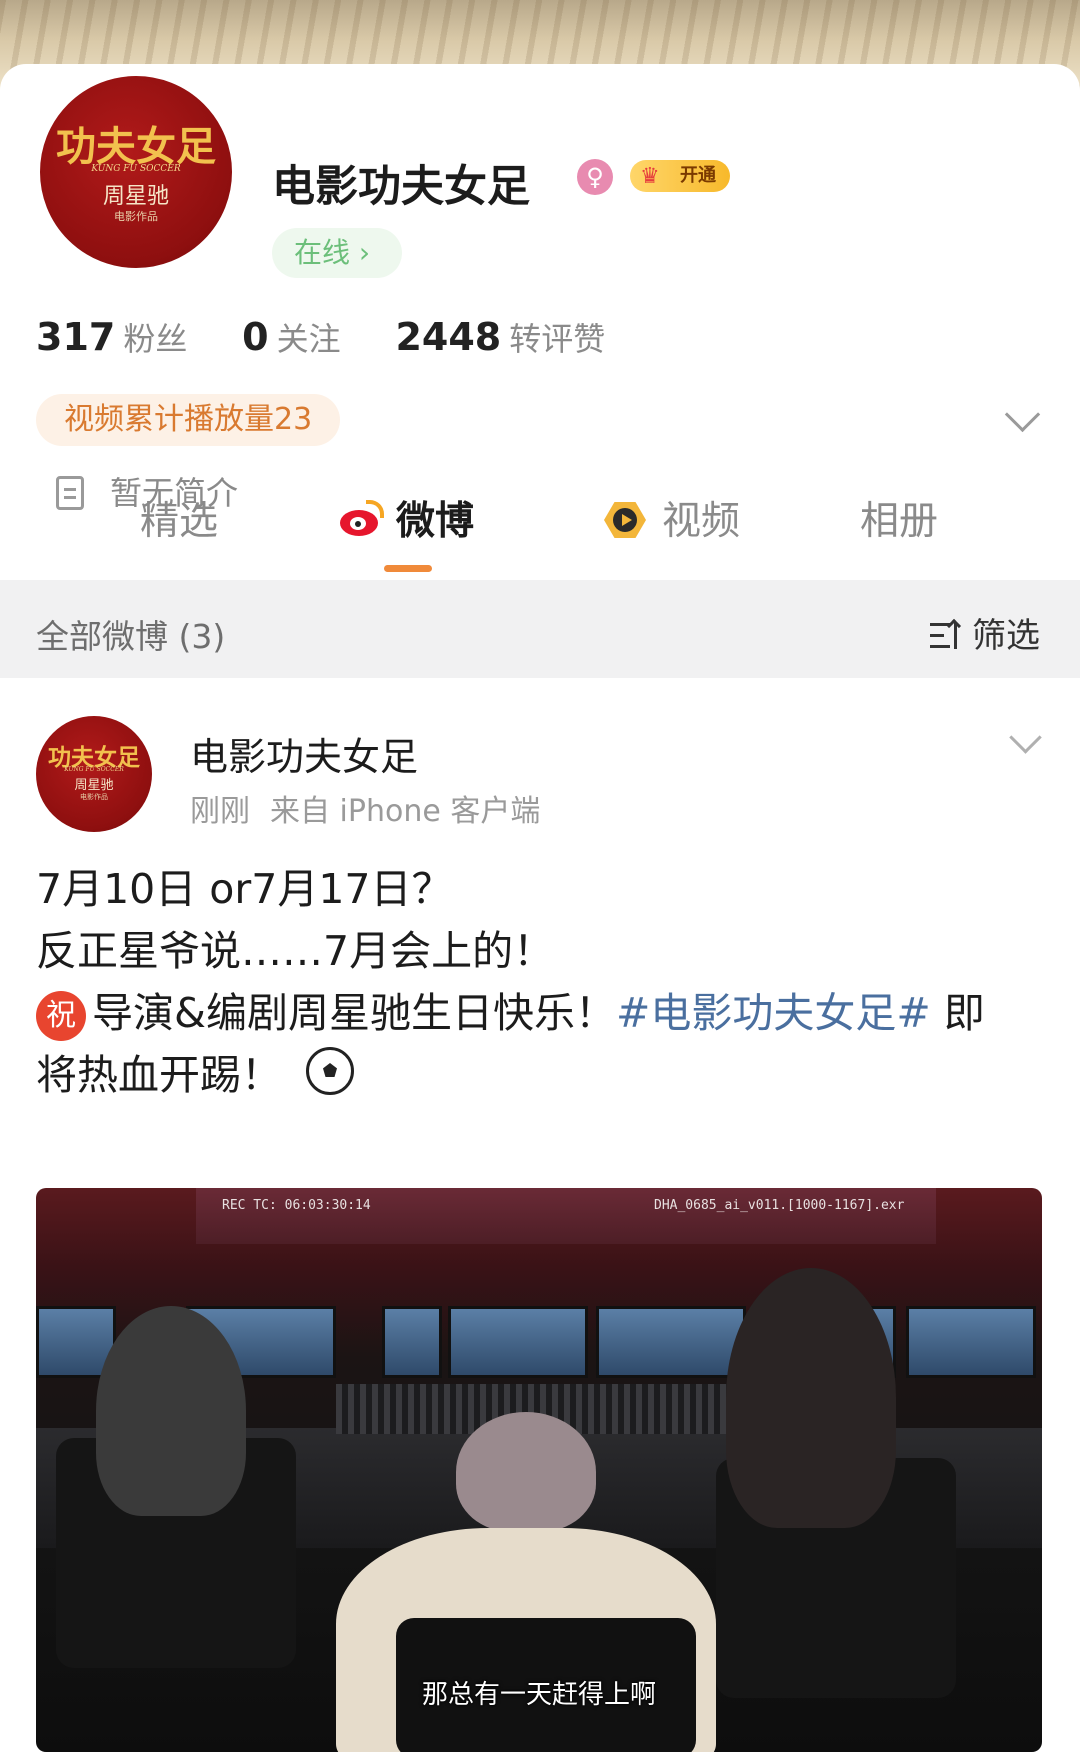 This screenshot has height=1758, width=1080. Describe the element at coordinates (354, 1013) in the screenshot. I see `post-line-text: 导演&编剧周星驰生日快乐！` at that location.